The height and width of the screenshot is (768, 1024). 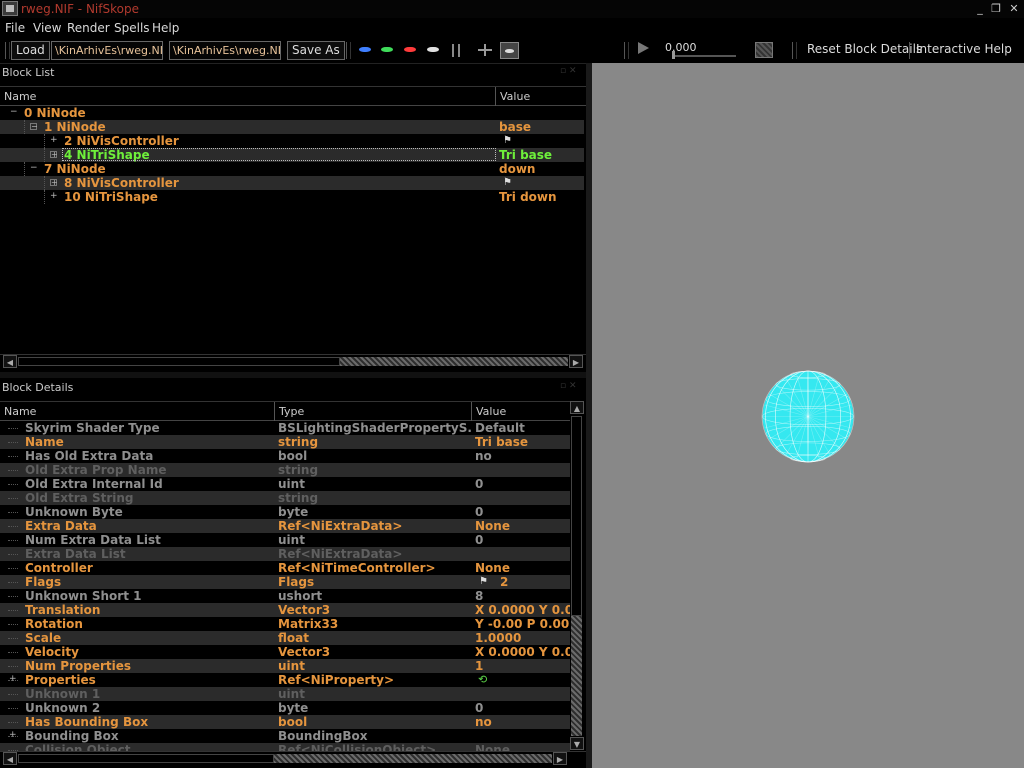 What do you see at coordinates (285, 708) in the screenshot?
I see `detail-row: Unknown 2 byte 0` at bounding box center [285, 708].